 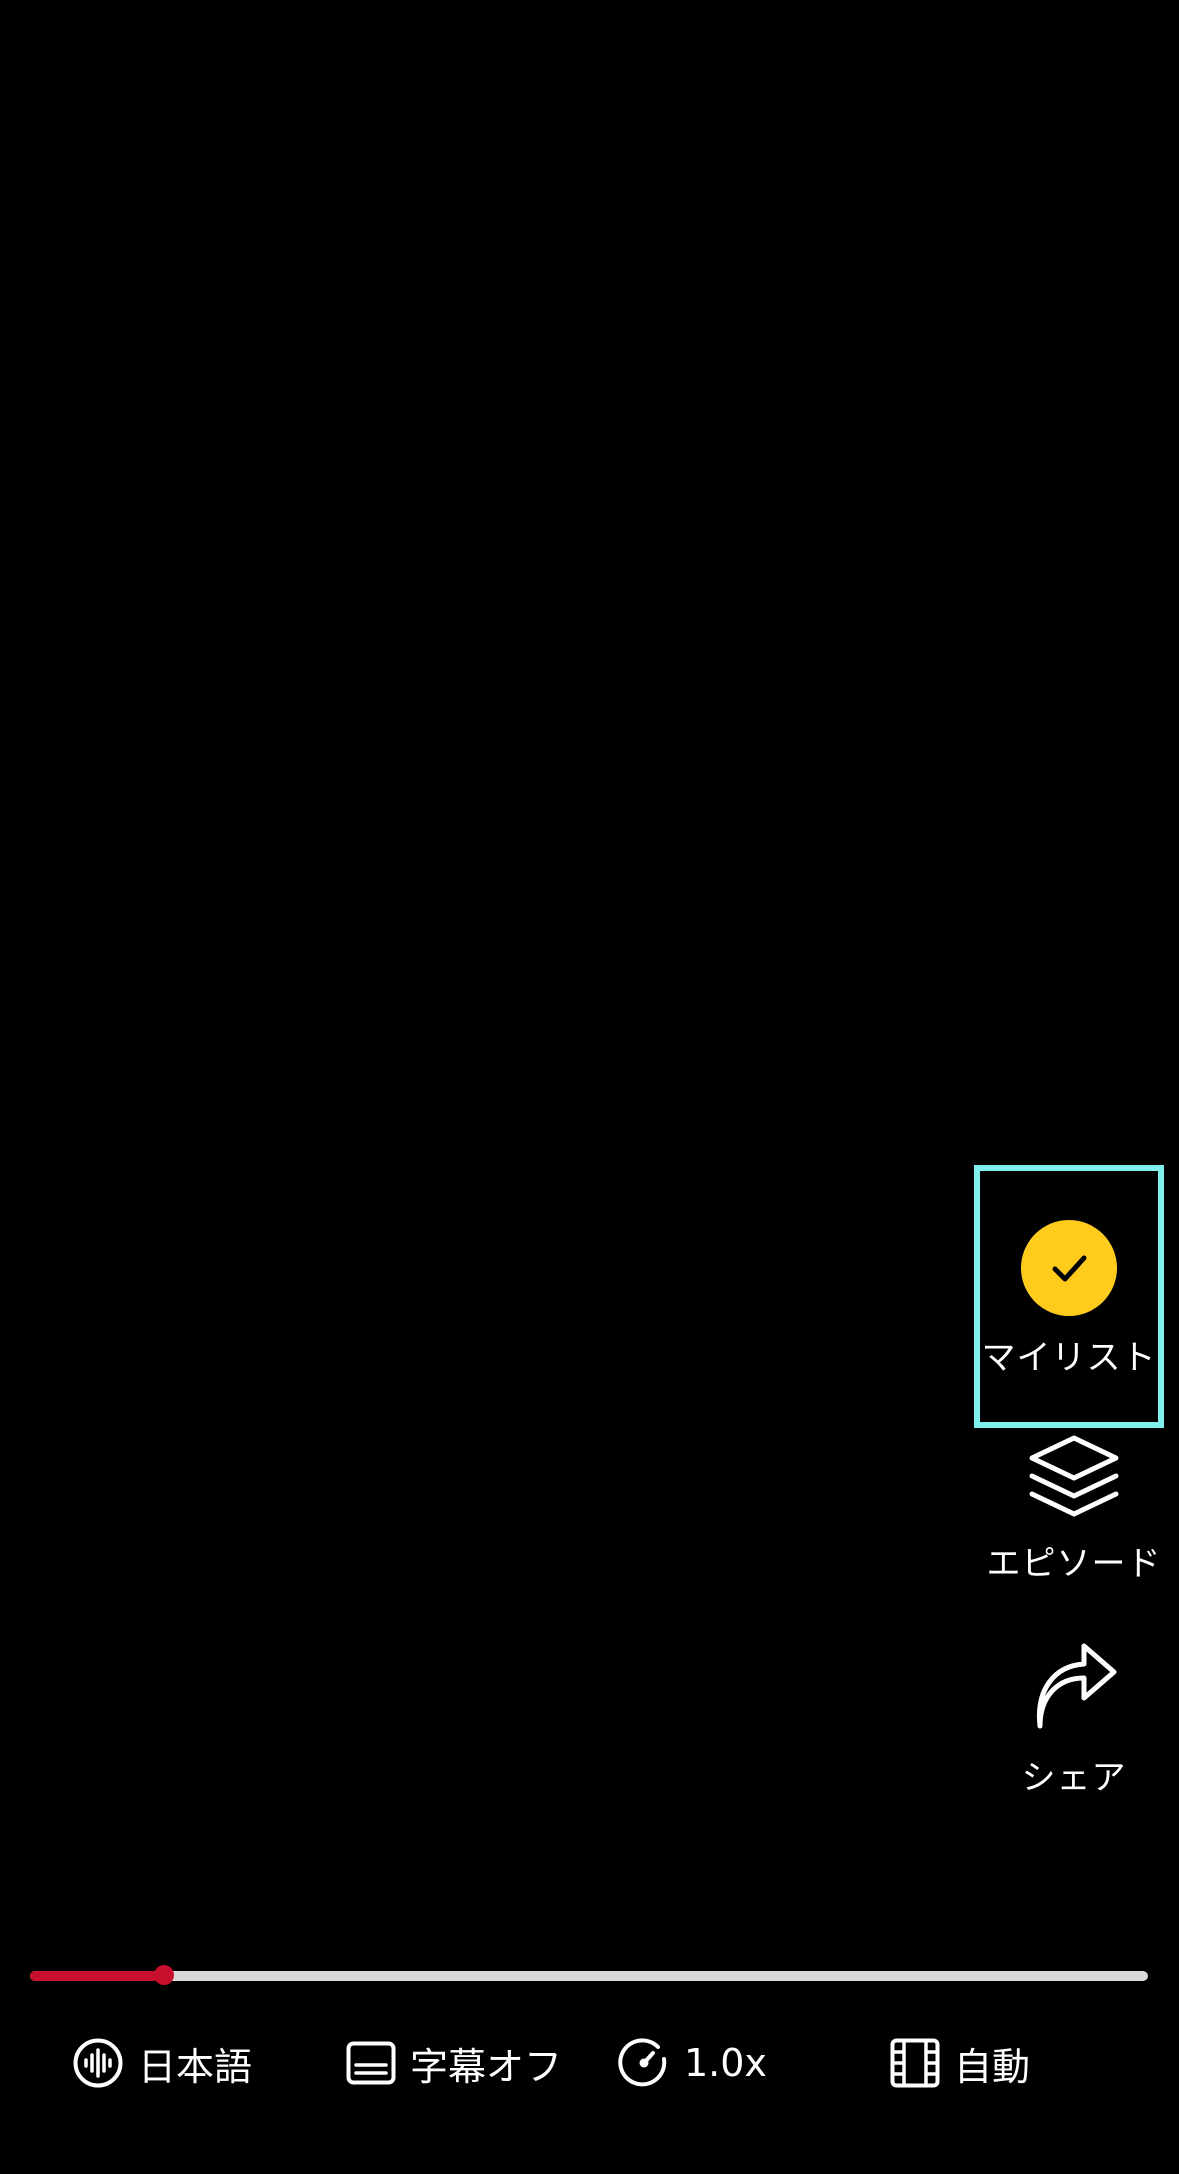 I want to click on episodes-label: エピソード, so click(x=1074, y=1564).